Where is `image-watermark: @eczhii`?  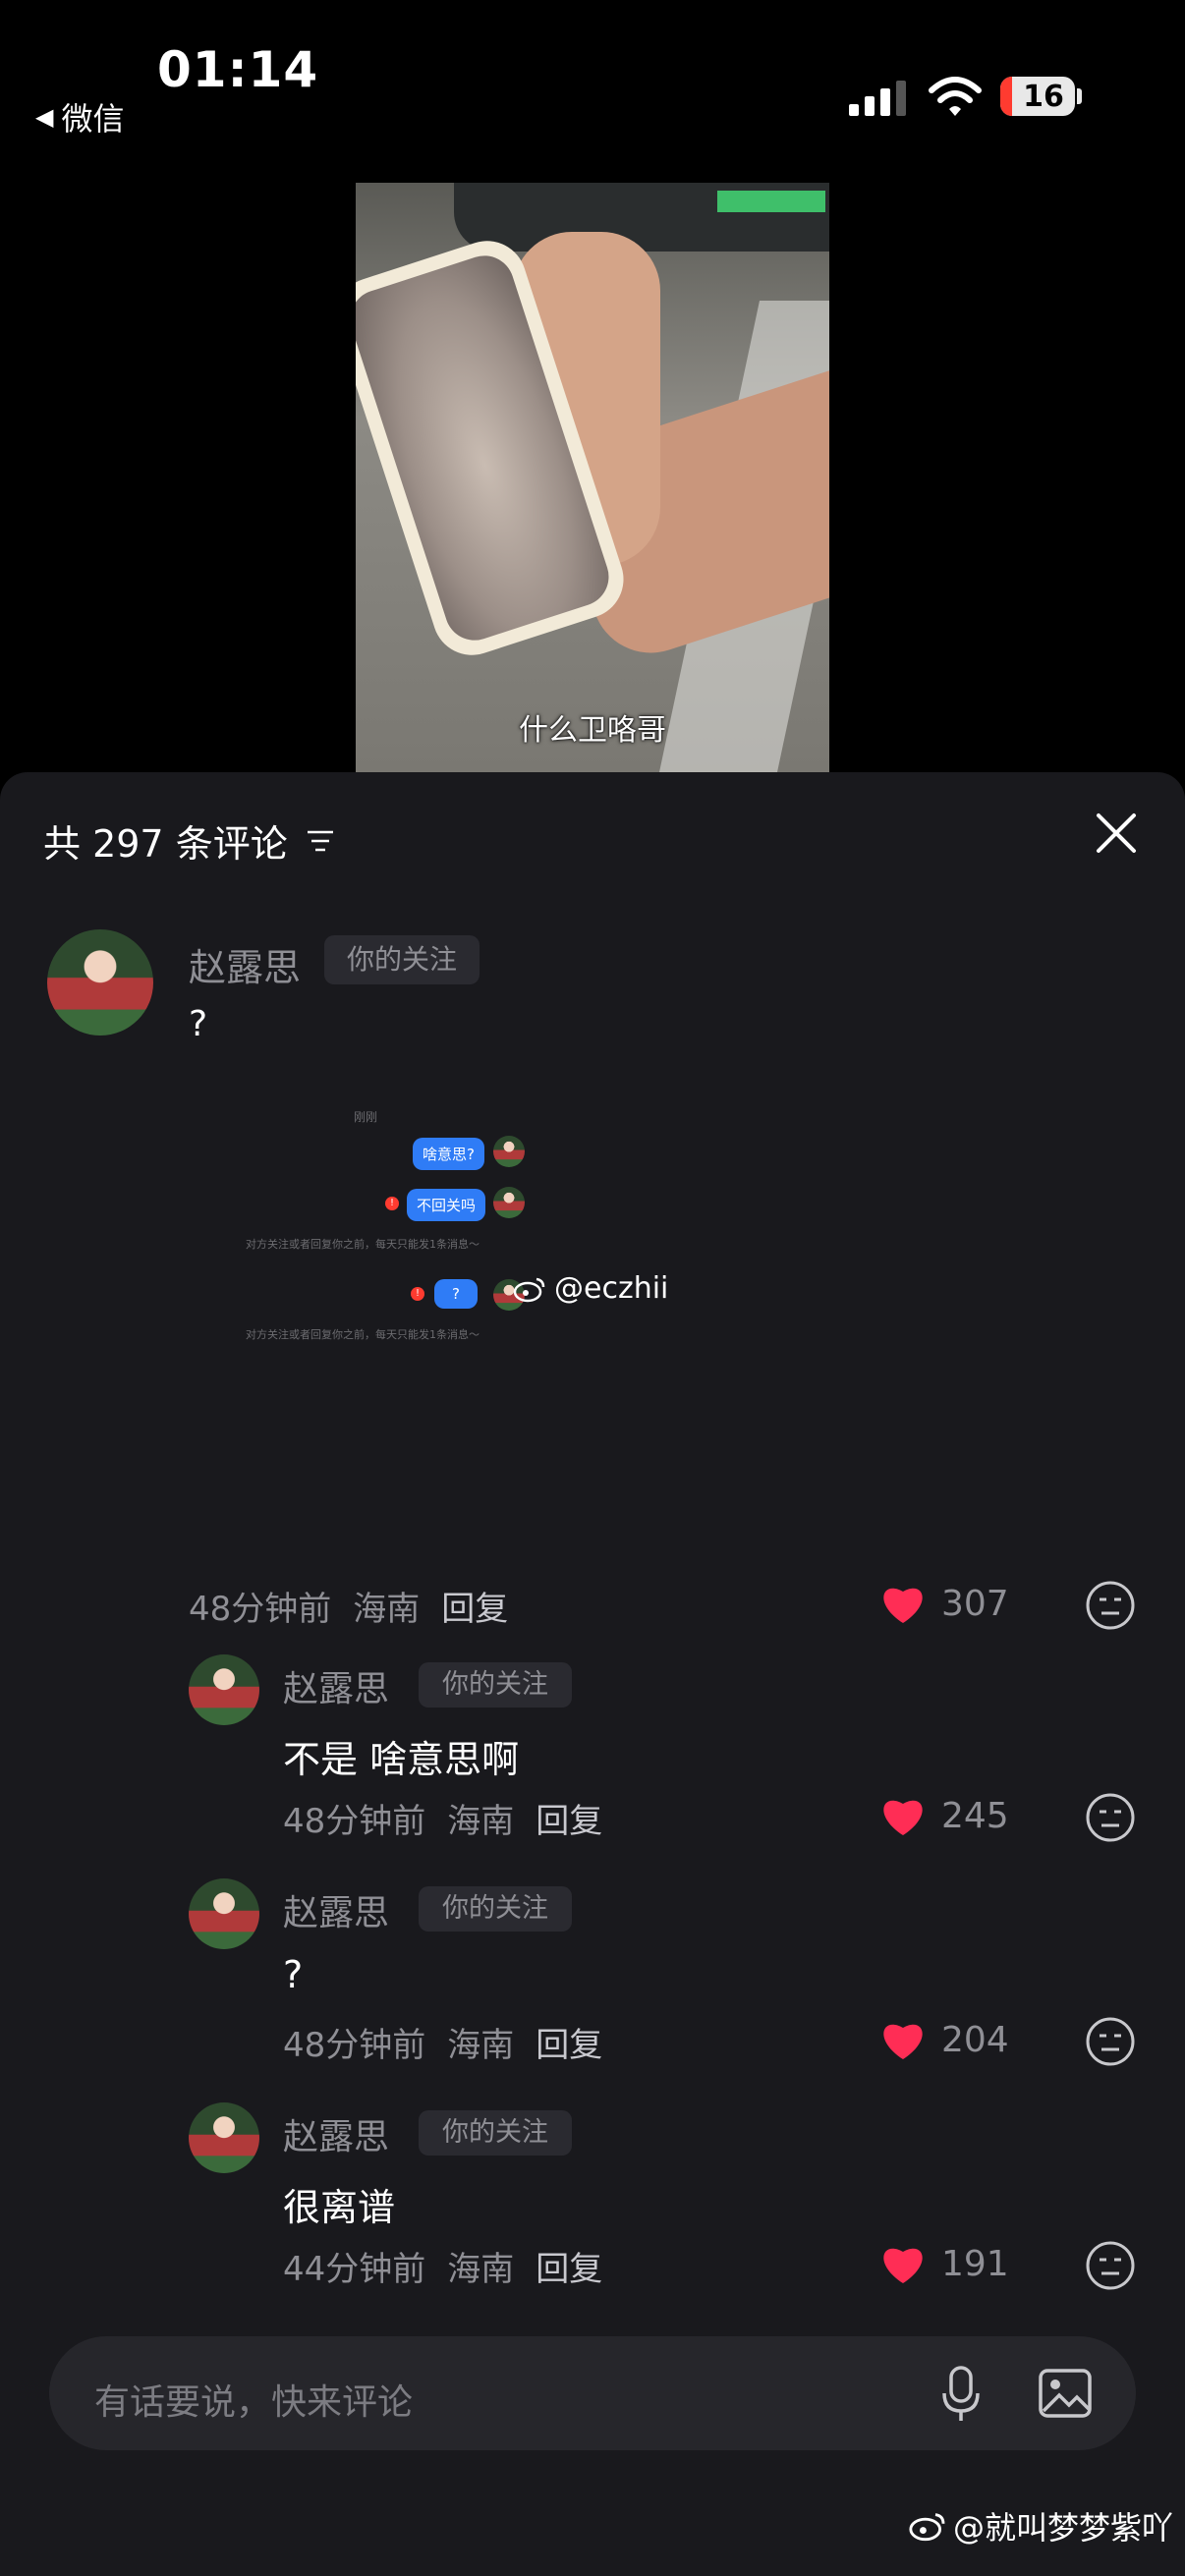 image-watermark: @eczhii is located at coordinates (591, 1288).